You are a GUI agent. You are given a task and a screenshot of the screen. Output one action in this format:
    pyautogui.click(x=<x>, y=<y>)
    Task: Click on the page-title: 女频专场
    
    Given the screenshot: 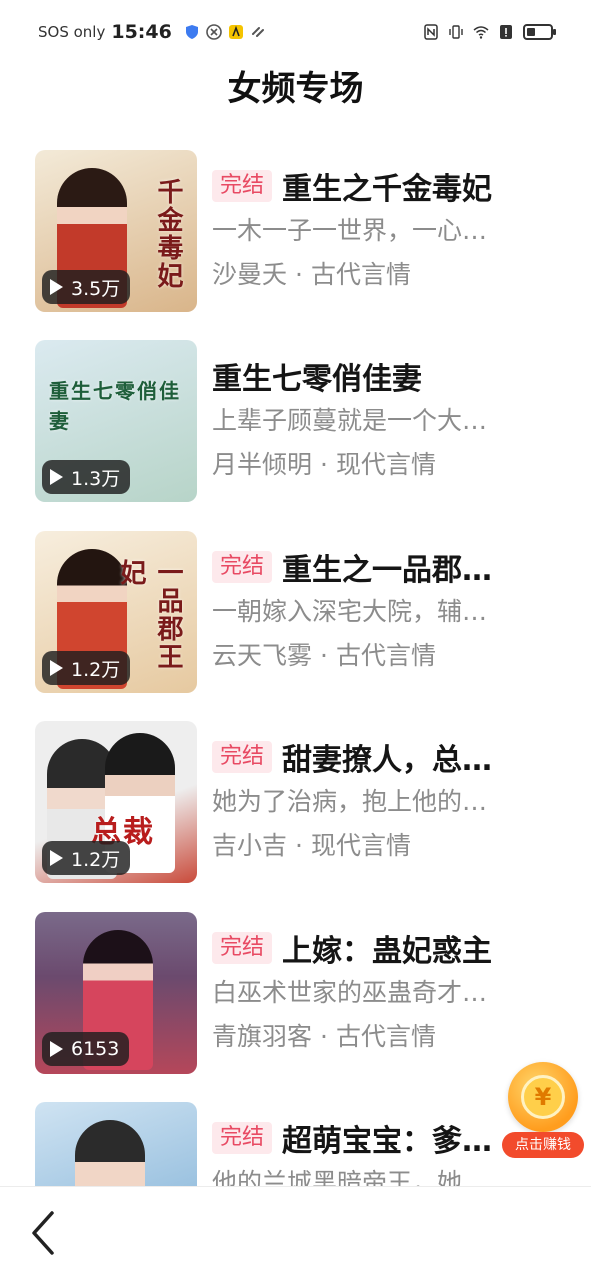 What is the action you would take?
    pyautogui.click(x=295, y=89)
    